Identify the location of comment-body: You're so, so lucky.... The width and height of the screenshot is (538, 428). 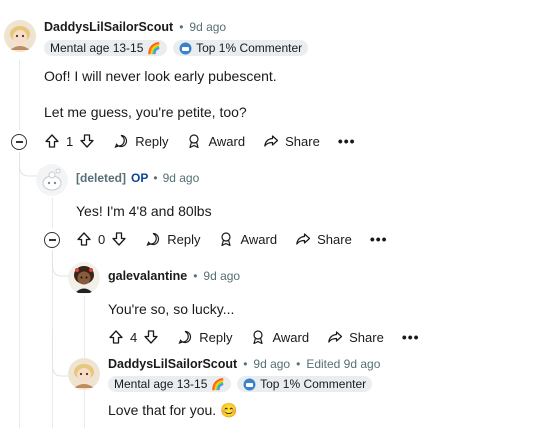
(171, 309).